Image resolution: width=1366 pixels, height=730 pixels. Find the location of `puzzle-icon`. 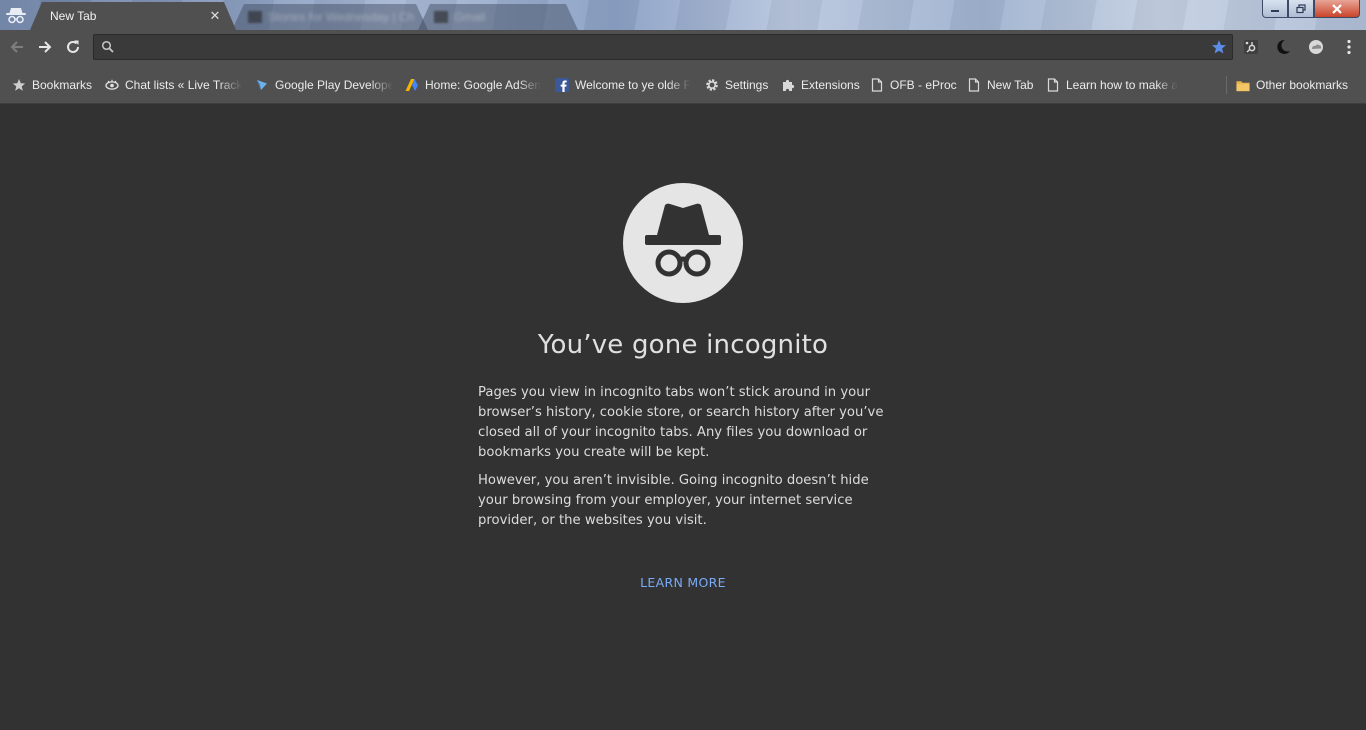

puzzle-icon is located at coordinates (788, 85).